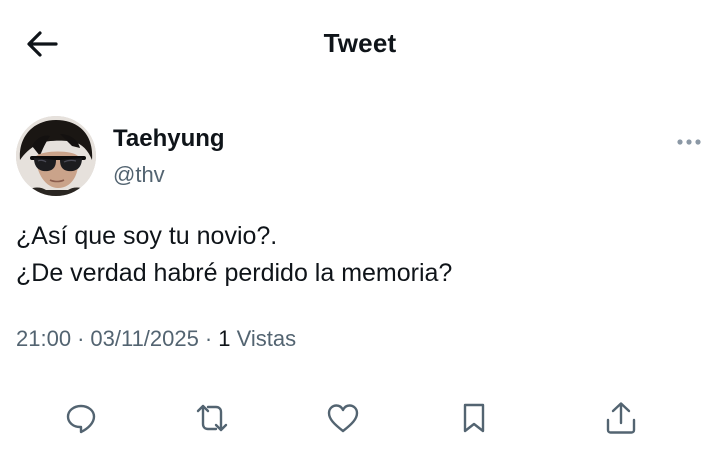 This screenshot has width=720, height=470. Describe the element at coordinates (169, 139) in the screenshot. I see `author-name: Taehyung` at that location.